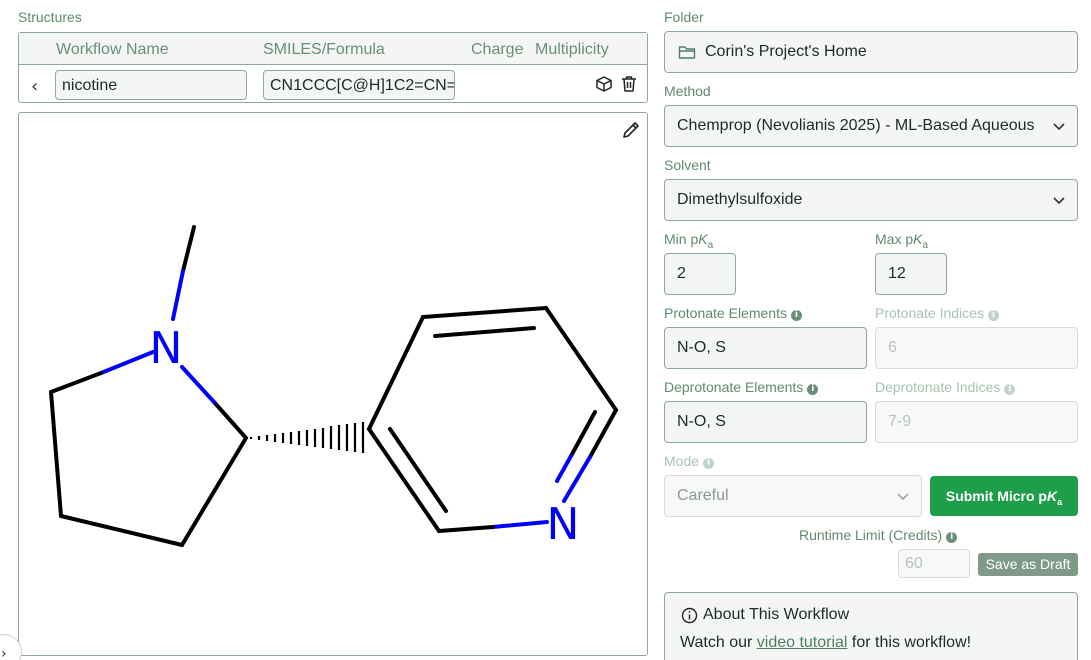 This screenshot has height=660, width=1091. I want to click on col-charge: Charge, so click(497, 49).